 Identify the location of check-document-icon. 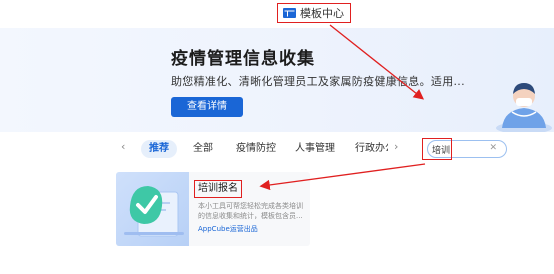
(154, 211).